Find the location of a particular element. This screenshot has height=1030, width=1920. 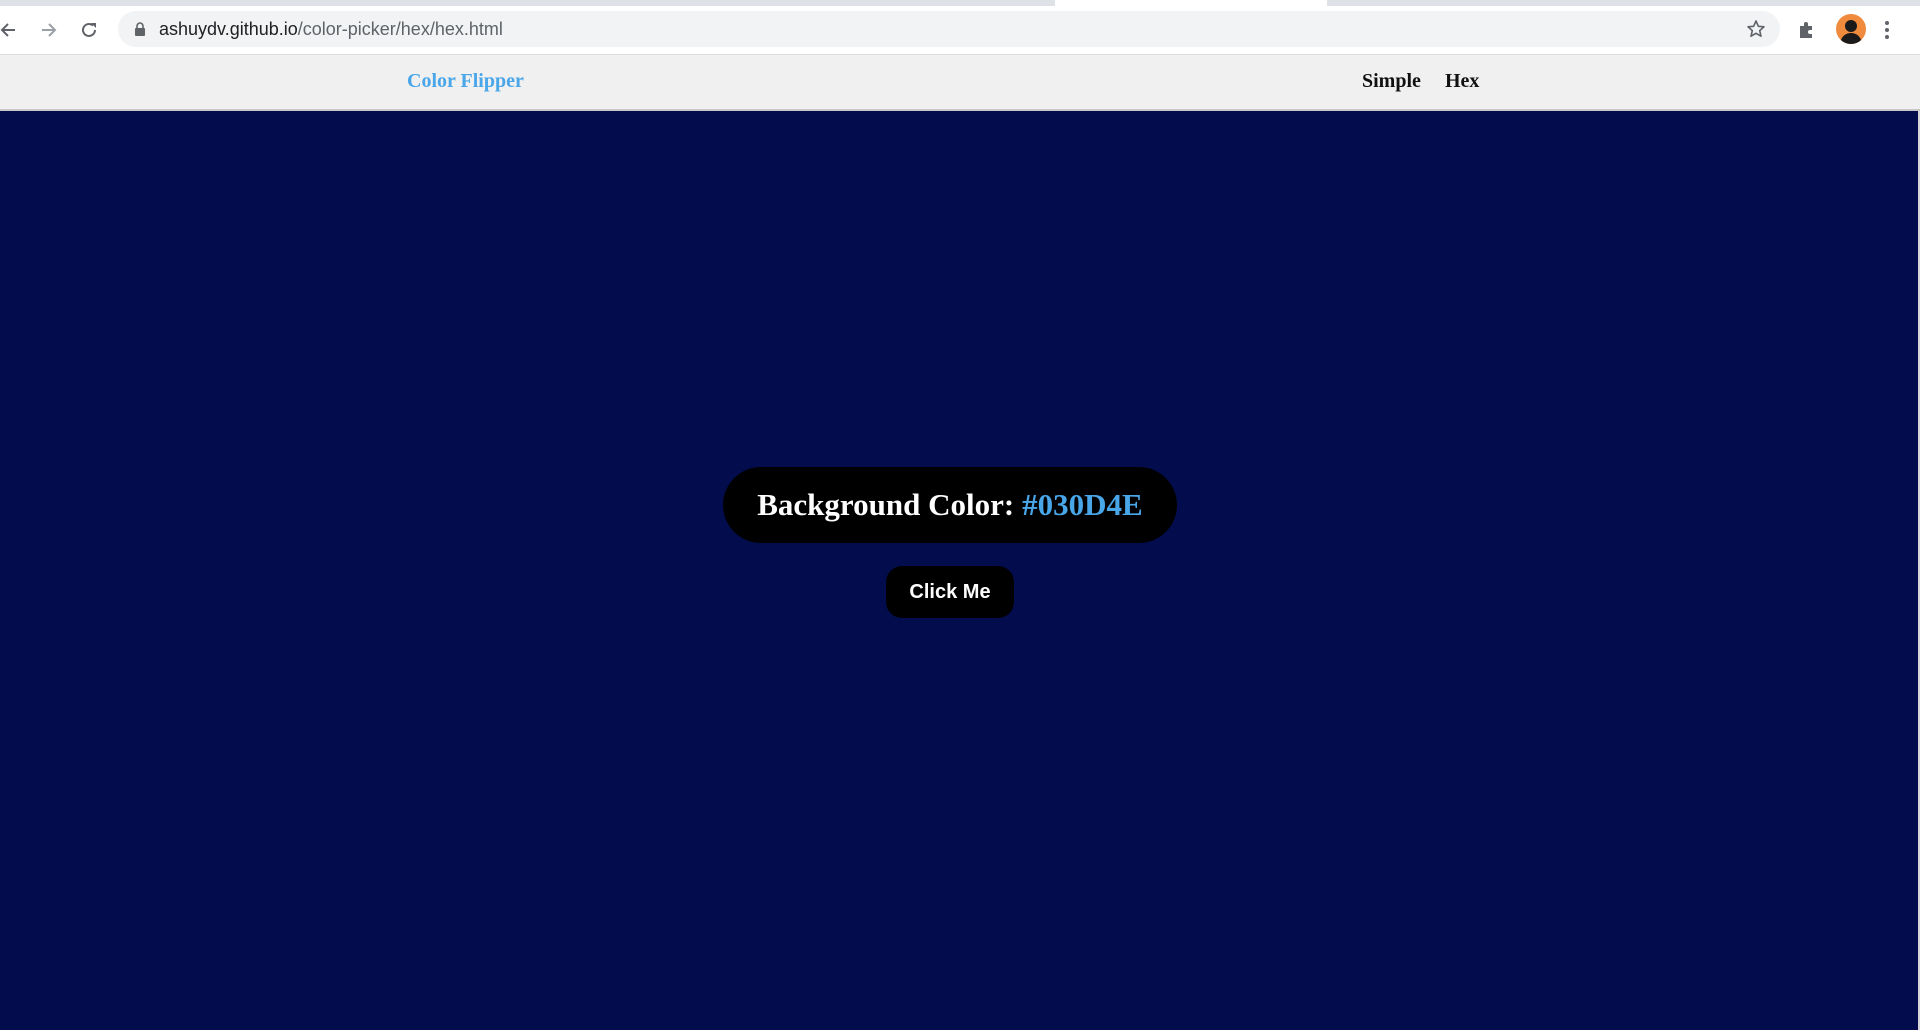

color-label: Background Color: is located at coordinates (886, 504).